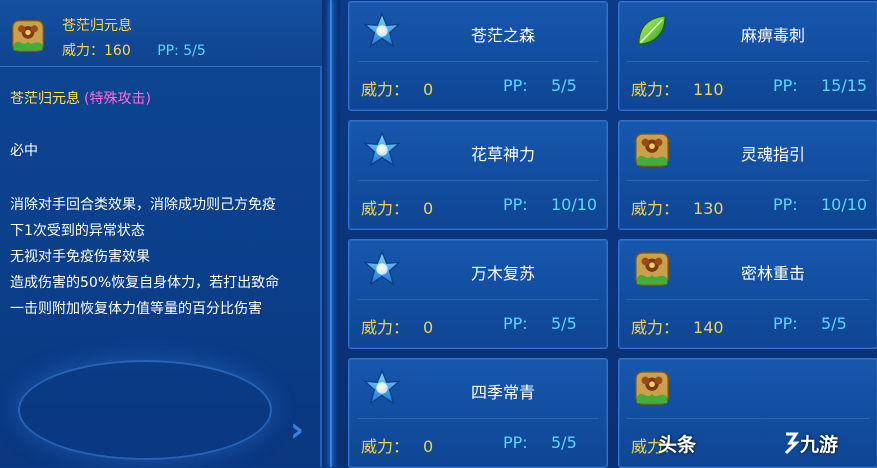 This screenshot has height=468, width=877. Describe the element at coordinates (80, 257) in the screenshot. I see `description-line: 无视对手免疫伤害效果` at that location.